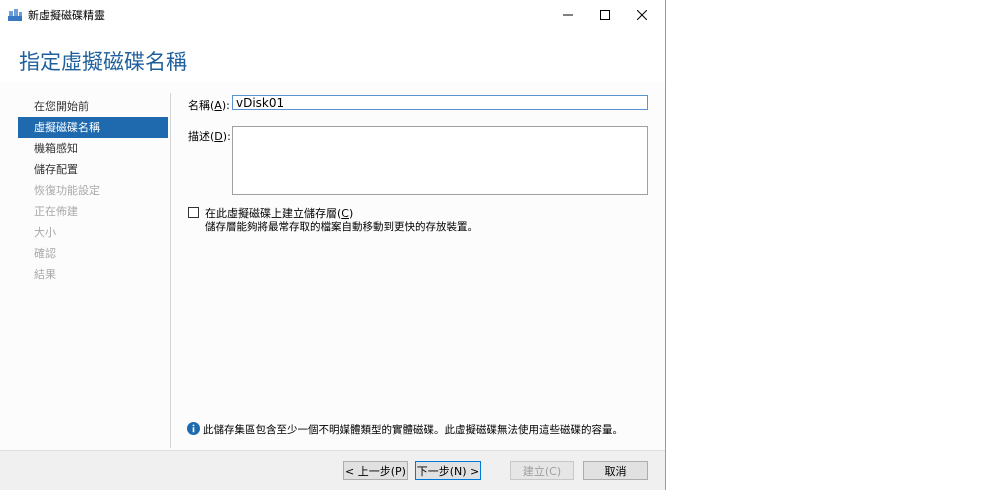 Image resolution: width=1000 pixels, height=490 pixels. What do you see at coordinates (93, 232) in the screenshot?
I see `nav-step-size: 大小` at bounding box center [93, 232].